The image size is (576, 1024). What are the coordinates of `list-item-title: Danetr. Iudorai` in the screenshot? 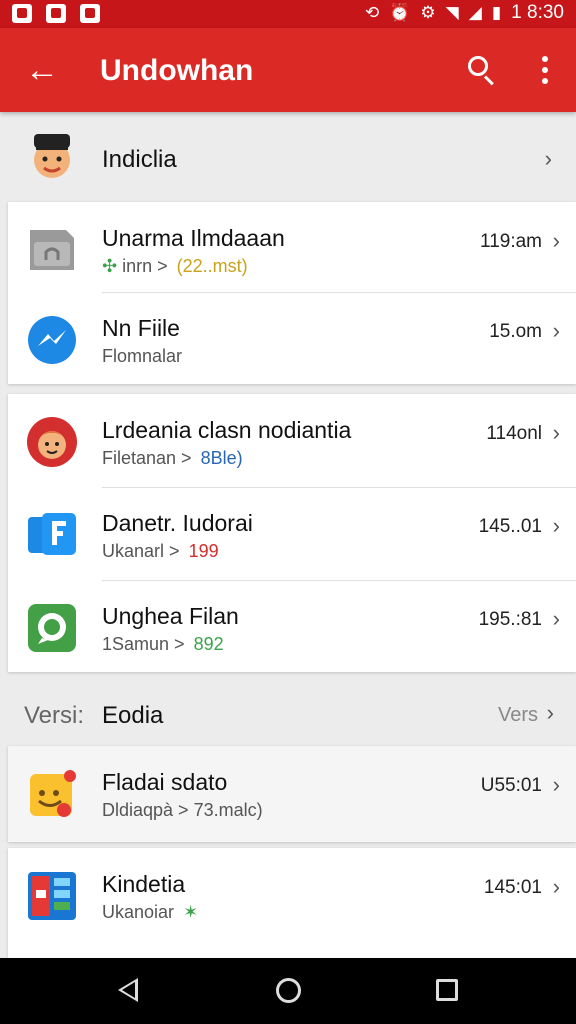 It's located at (177, 523).